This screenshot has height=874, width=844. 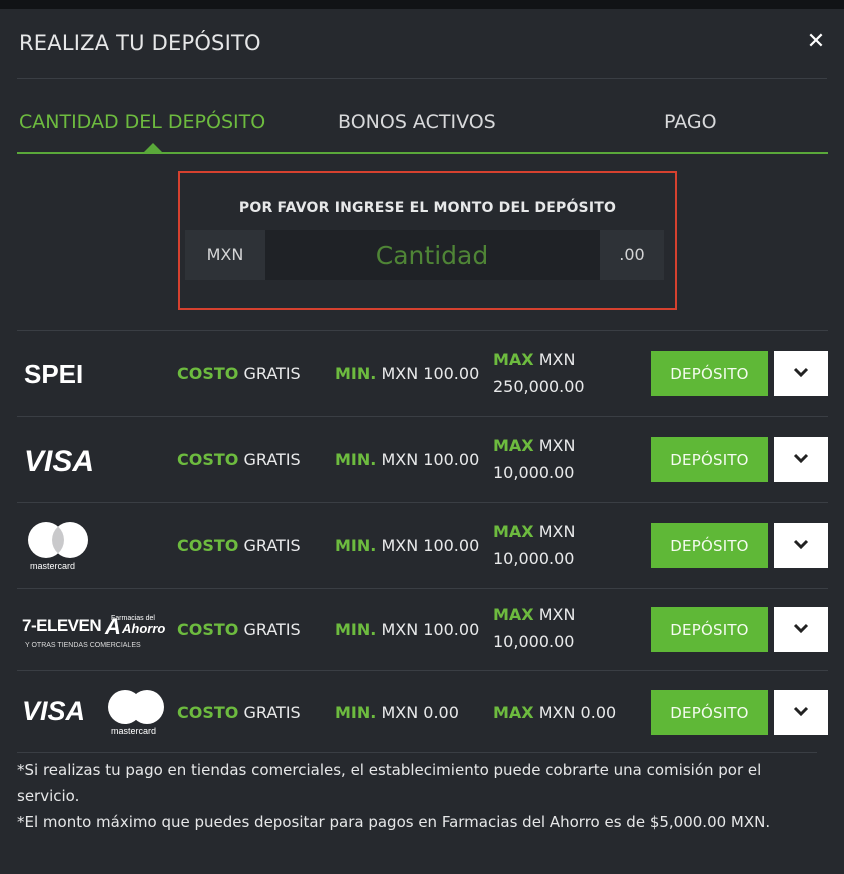 I want to click on tab-bonos: BONOS ACTIVOS, so click(x=417, y=122).